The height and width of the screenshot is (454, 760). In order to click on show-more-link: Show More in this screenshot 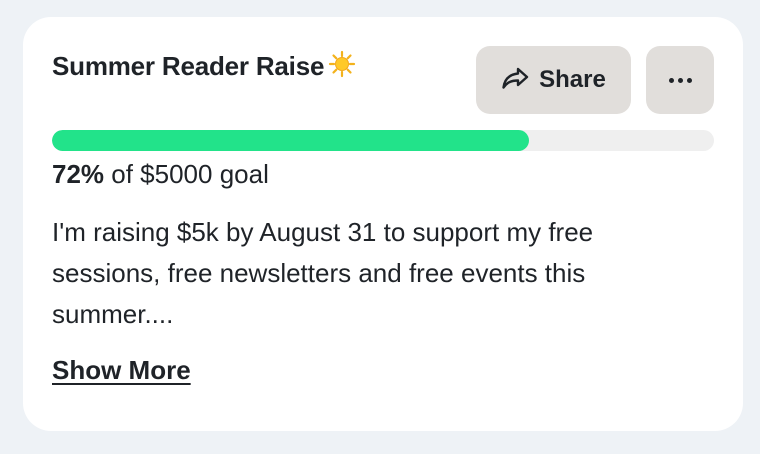, I will do `click(121, 370)`.